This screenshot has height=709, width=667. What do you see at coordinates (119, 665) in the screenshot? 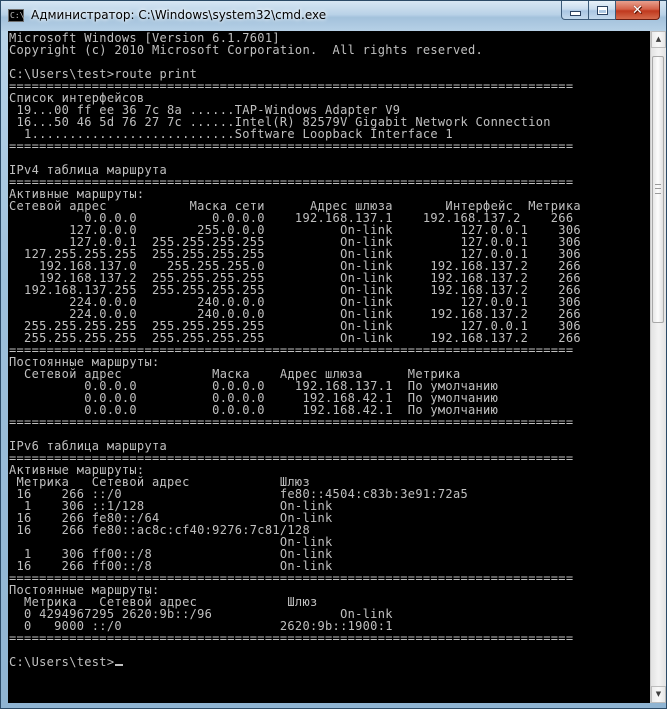
I see `text-cursor` at bounding box center [119, 665].